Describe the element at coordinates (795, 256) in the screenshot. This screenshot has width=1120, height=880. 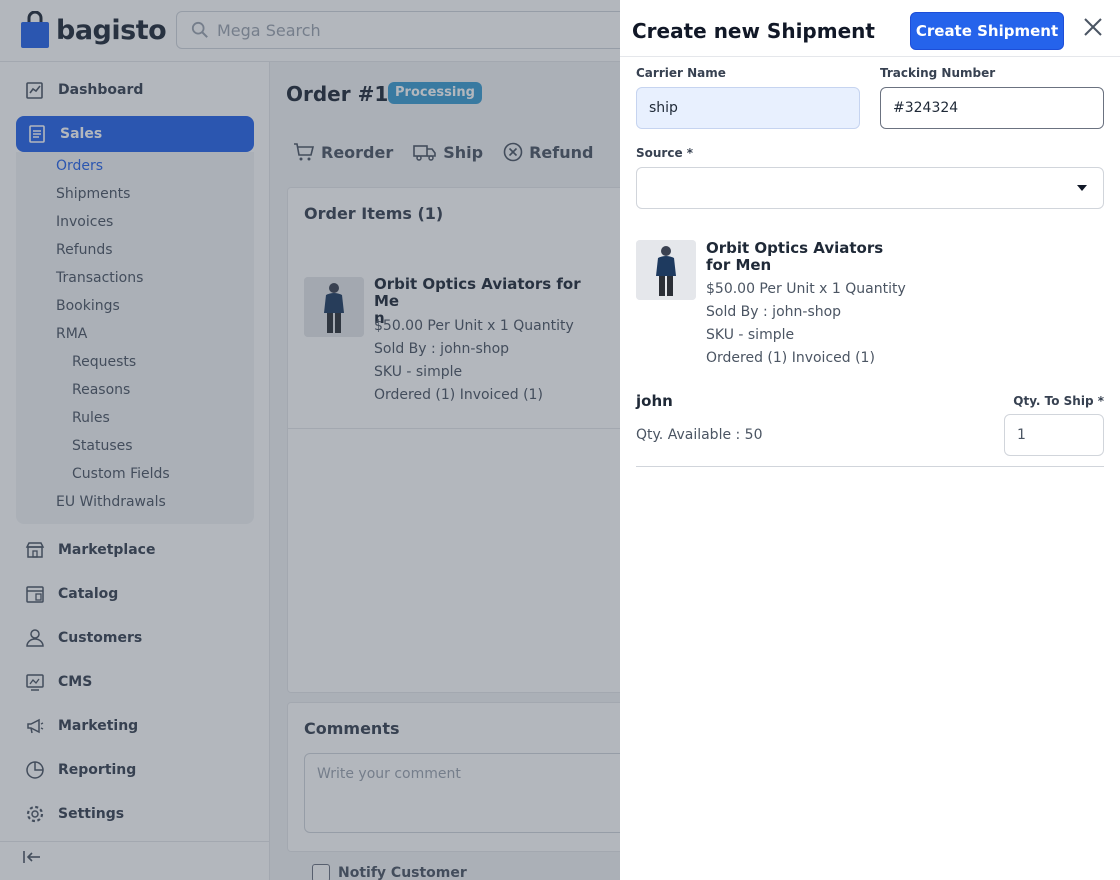
I see `product-name: Orbit Optics Aviators for Men` at that location.